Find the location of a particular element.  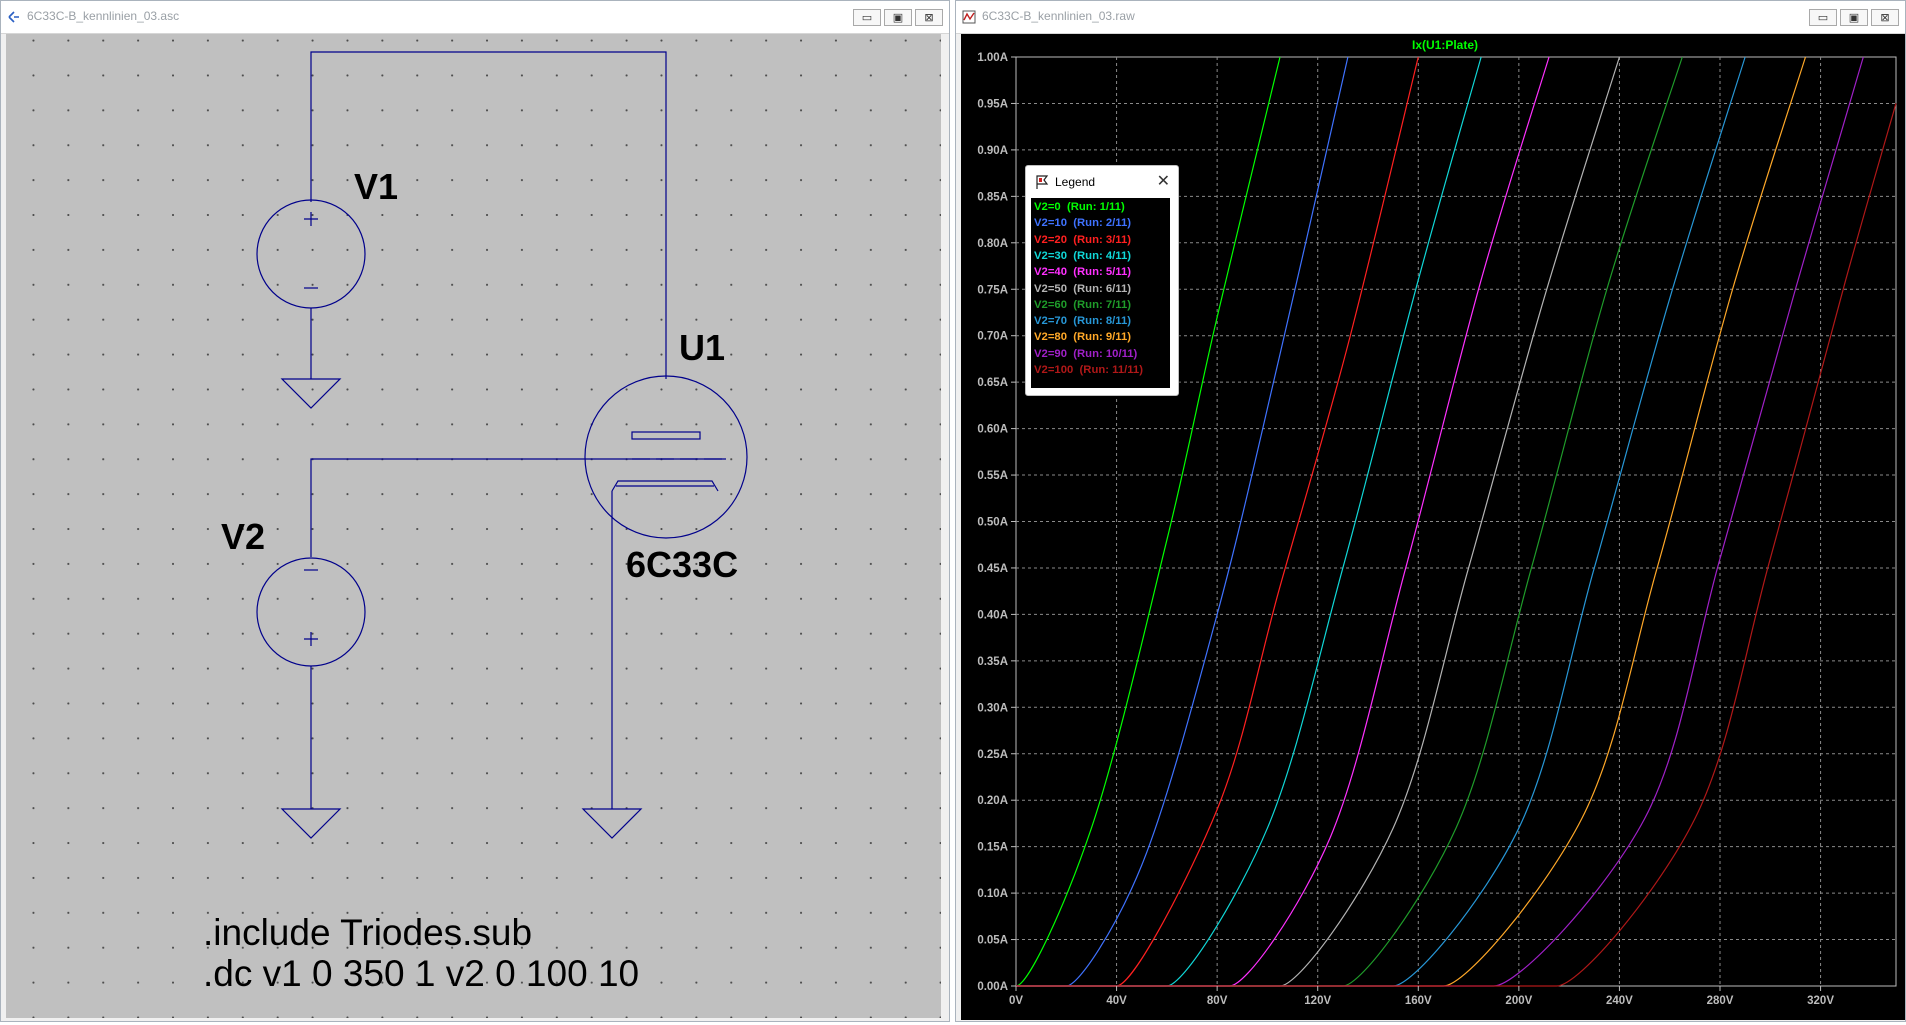

legend-entry-run: (Run: 5/11) is located at coordinates (1099, 272).